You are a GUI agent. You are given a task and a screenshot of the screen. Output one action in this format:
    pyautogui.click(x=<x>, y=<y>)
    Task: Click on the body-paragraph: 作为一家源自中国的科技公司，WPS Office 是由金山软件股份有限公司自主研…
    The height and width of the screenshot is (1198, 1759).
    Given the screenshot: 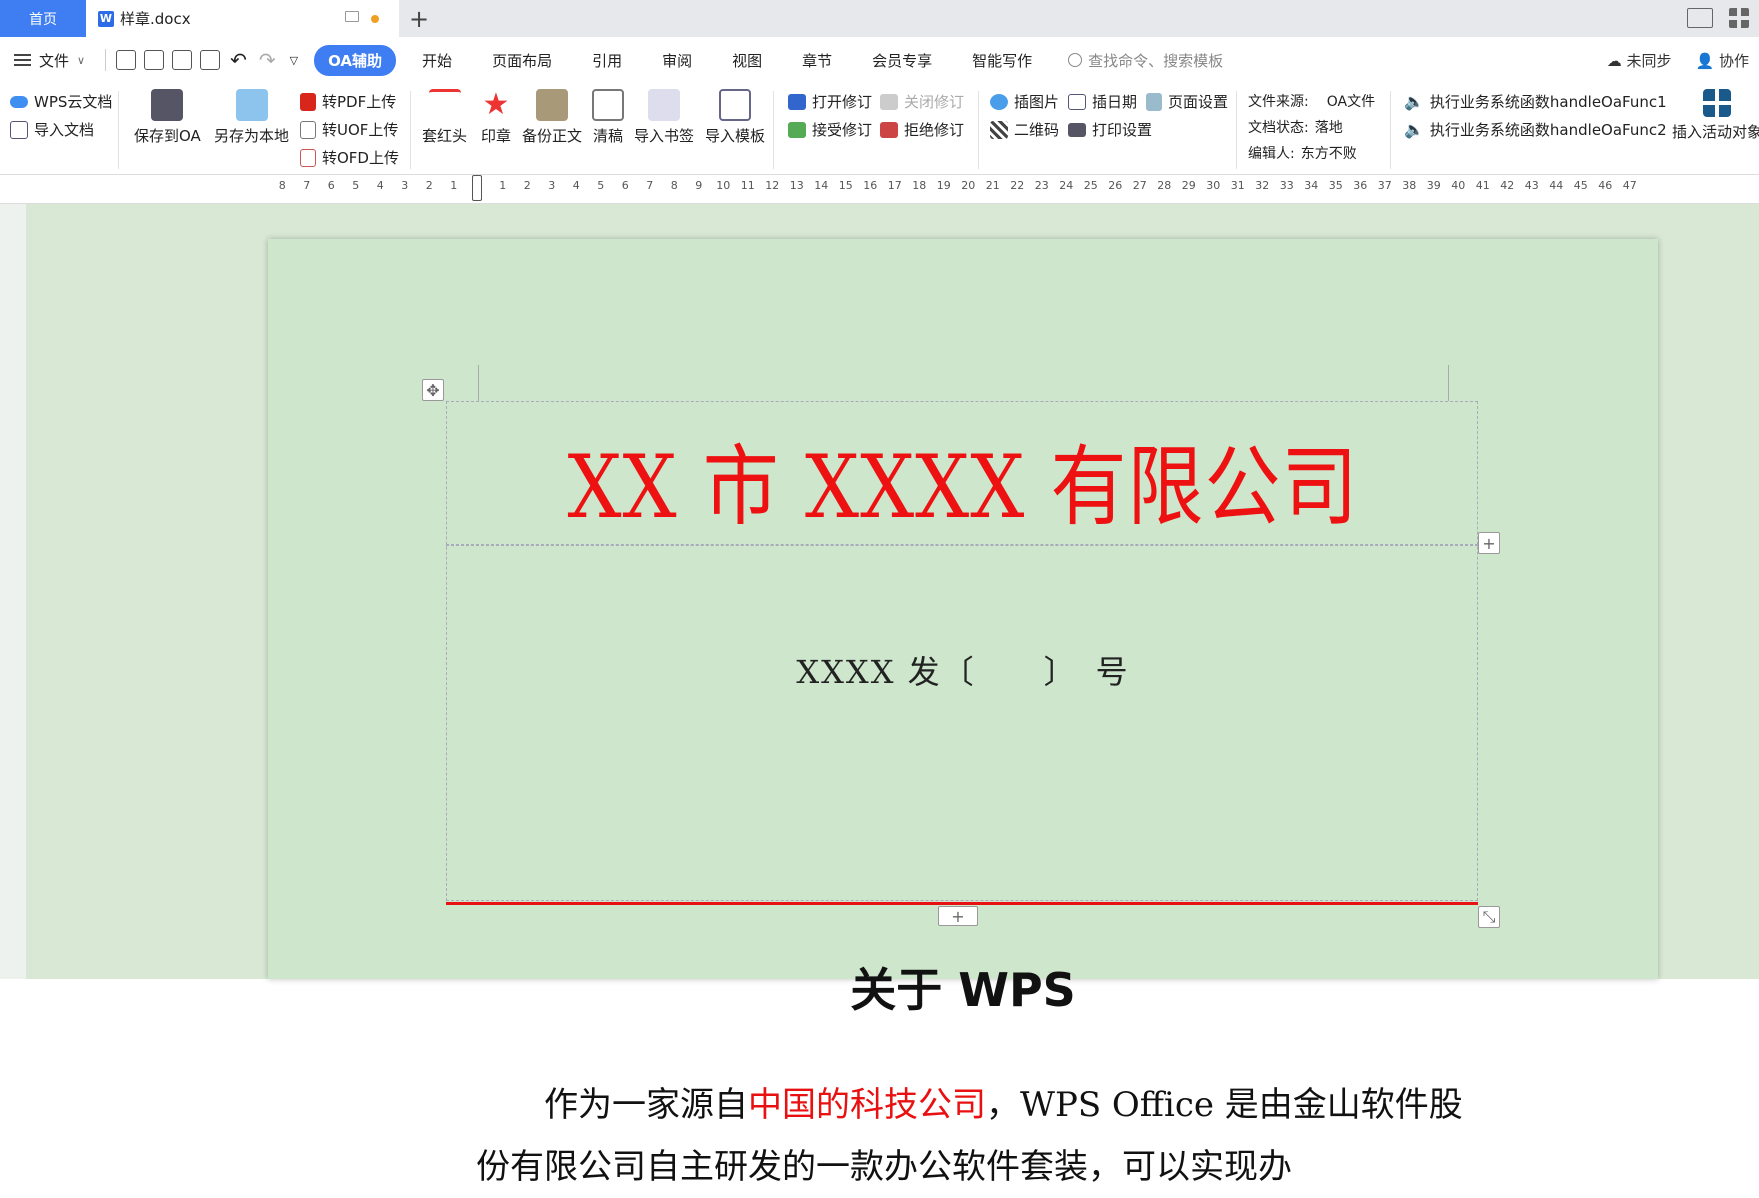 What is the action you would take?
    pyautogui.click(x=976, y=1136)
    